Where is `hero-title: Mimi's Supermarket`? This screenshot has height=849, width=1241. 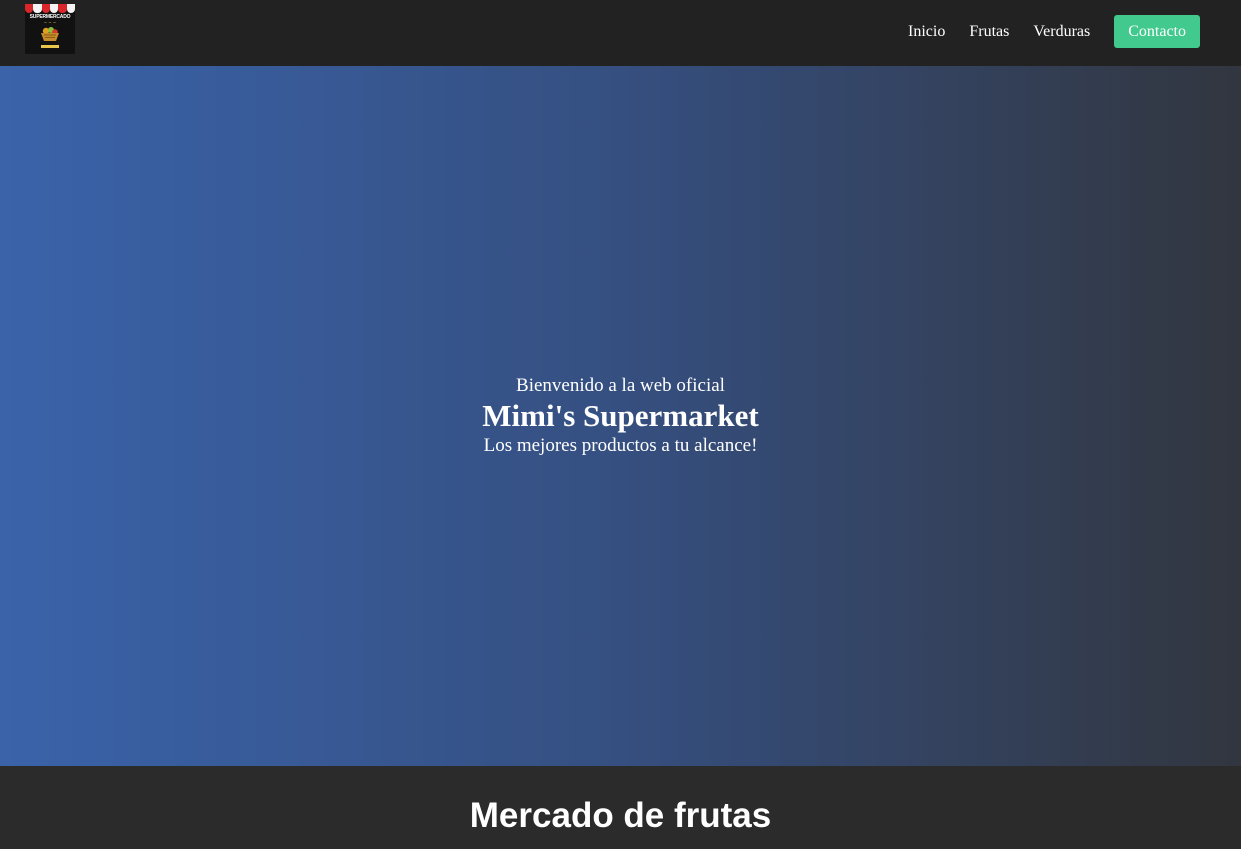
hero-title: Mimi's Supermarket is located at coordinates (620, 415).